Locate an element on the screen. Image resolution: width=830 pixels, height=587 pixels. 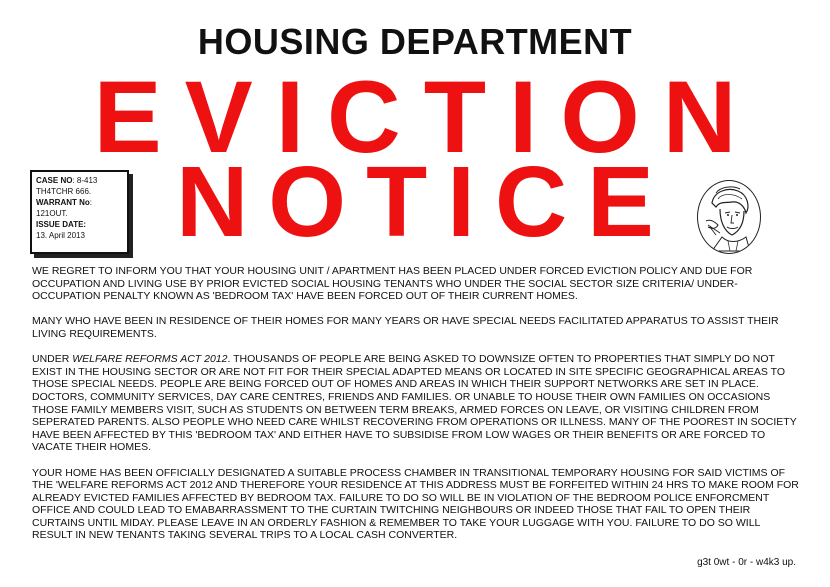
case-no-label: CASE NO is located at coordinates (54, 180).